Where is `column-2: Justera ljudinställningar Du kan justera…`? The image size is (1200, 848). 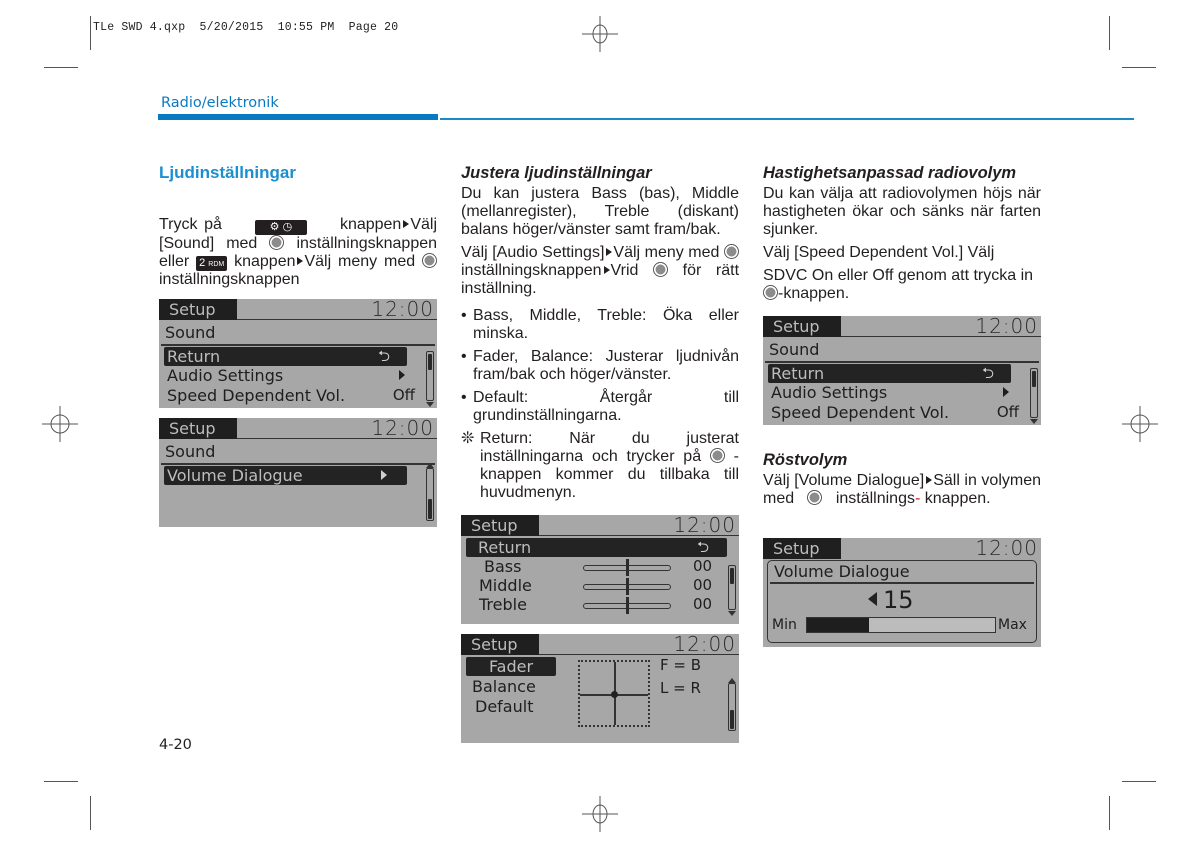
column-2: Justera ljudinställningar Du kan justera… is located at coordinates (600, 333).